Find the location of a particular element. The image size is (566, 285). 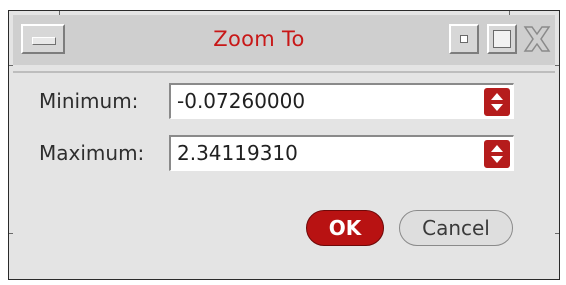

titlebar-separator is located at coordinates (284, 72).